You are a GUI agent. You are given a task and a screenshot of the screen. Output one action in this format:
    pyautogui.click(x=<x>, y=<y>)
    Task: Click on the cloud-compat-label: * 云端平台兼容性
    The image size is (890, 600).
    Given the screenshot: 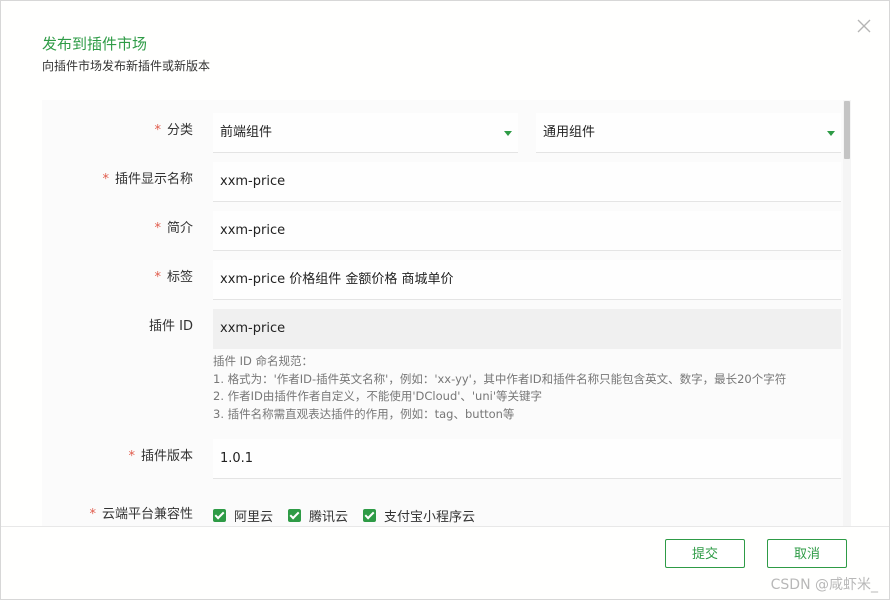 What is the action you would take?
    pyautogui.click(x=141, y=512)
    